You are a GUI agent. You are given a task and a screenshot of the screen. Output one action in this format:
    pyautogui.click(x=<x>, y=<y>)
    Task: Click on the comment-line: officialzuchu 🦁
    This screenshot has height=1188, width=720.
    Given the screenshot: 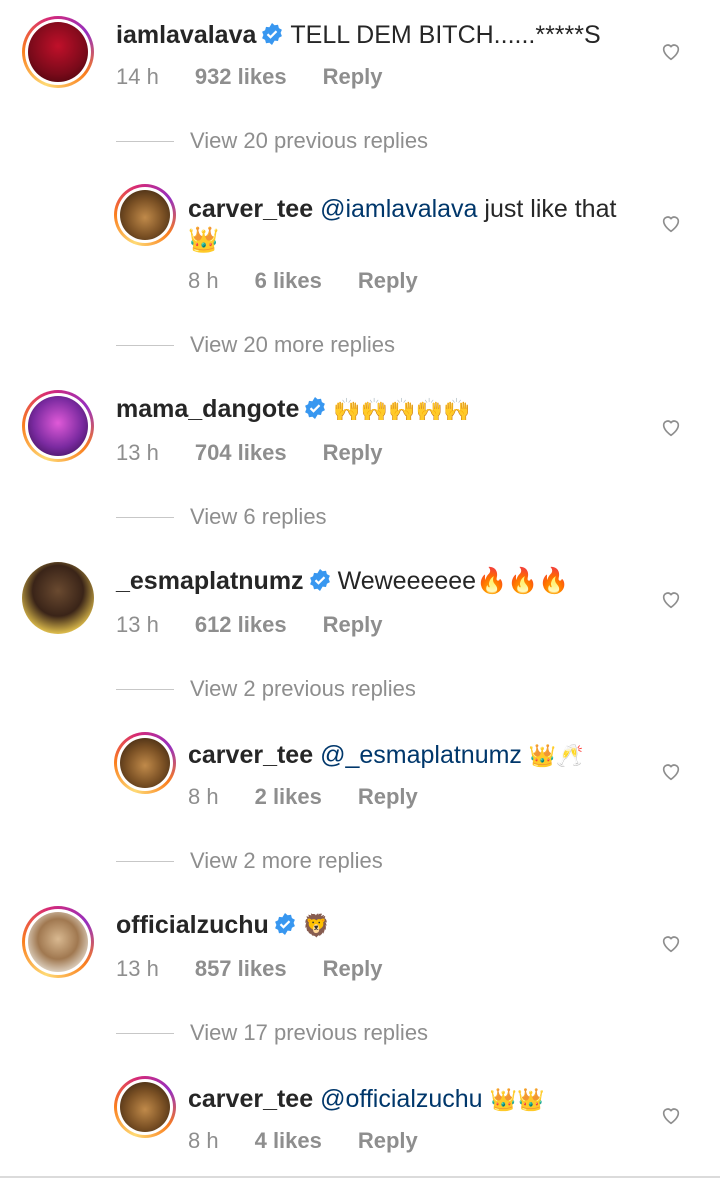 What is the action you would take?
    pyautogui.click(x=223, y=926)
    